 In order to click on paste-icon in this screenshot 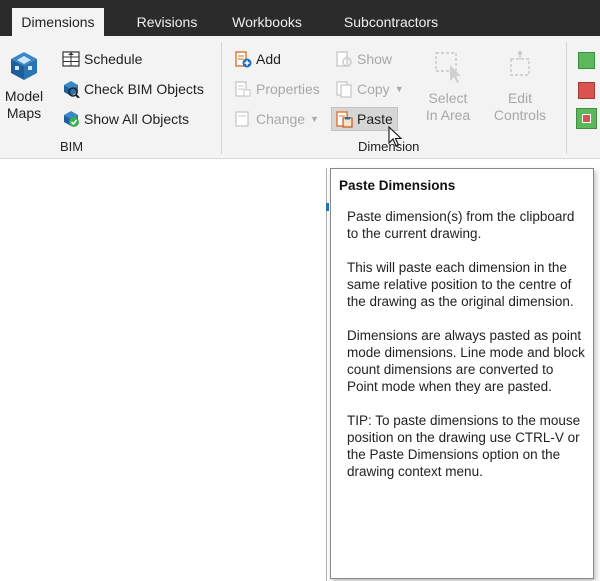, I will do `click(344, 119)`.